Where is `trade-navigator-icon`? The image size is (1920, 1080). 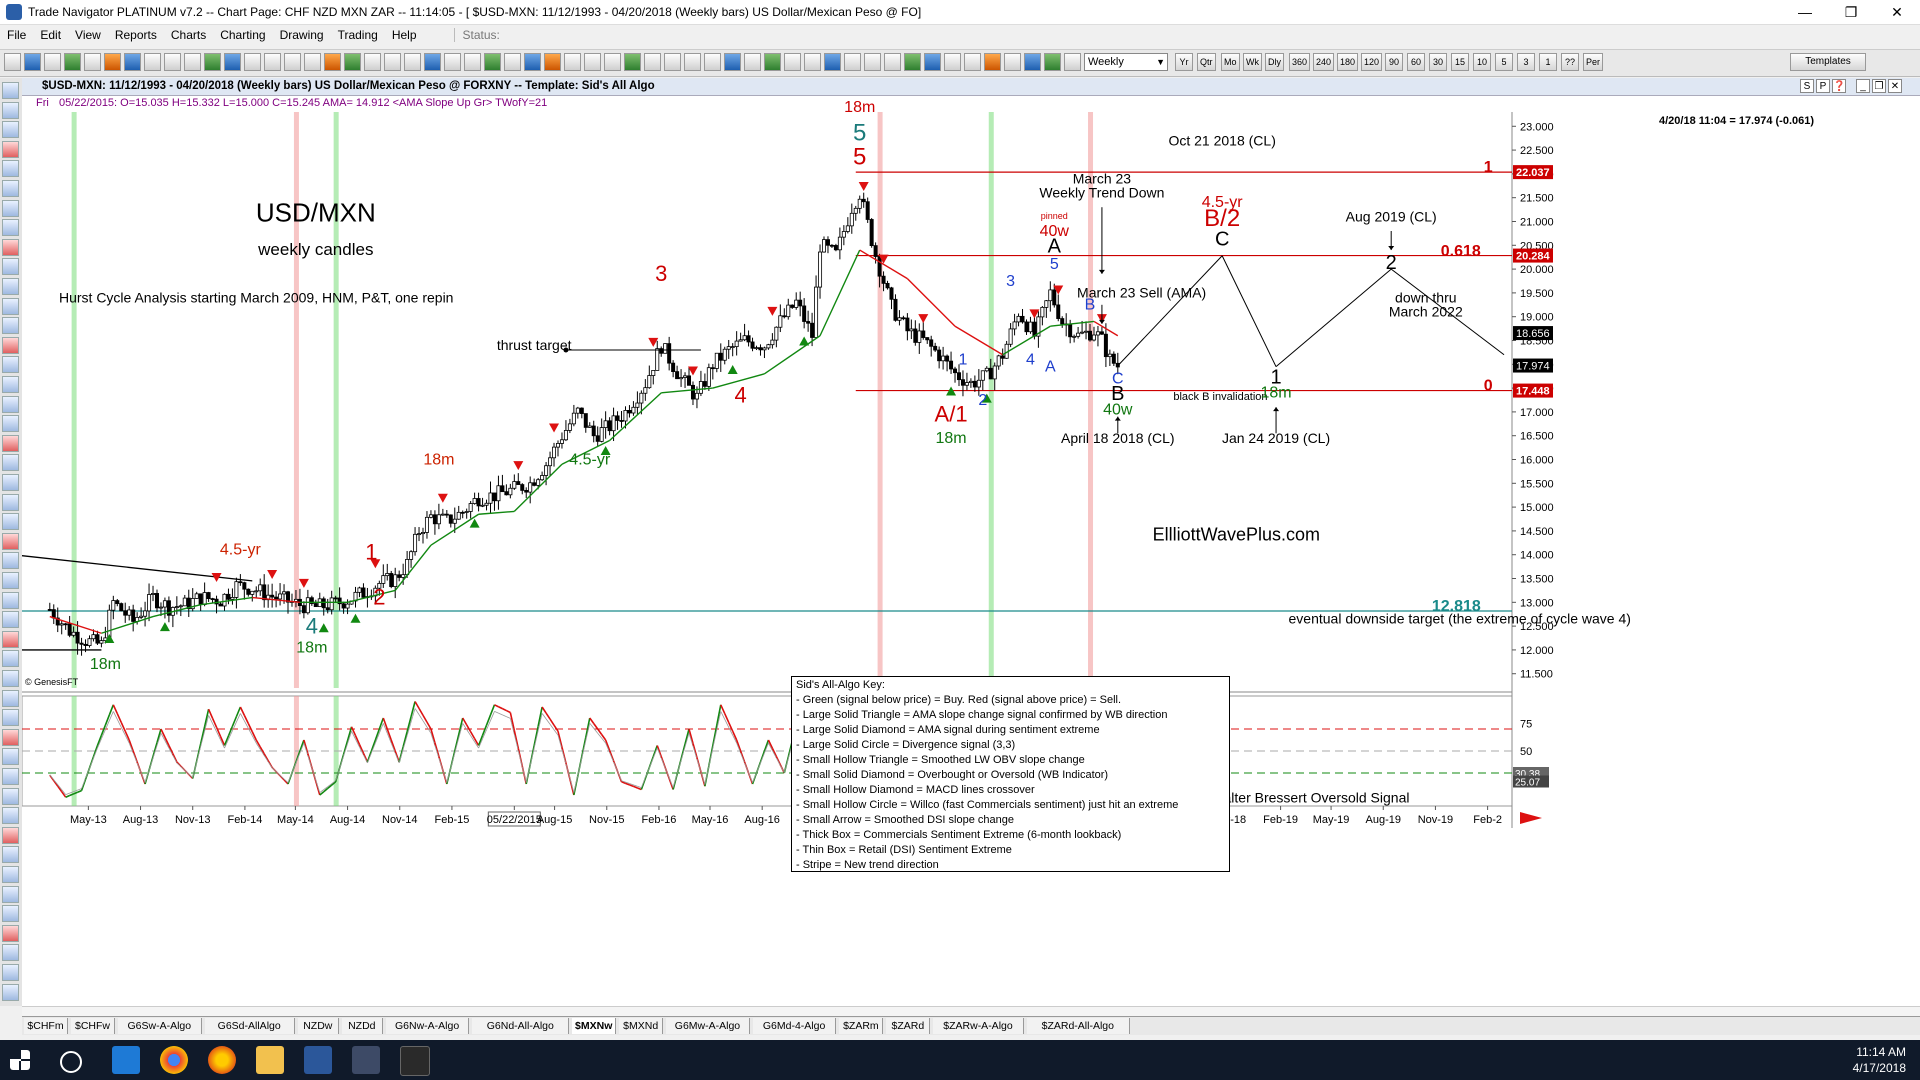 trade-navigator-icon is located at coordinates (366, 1060).